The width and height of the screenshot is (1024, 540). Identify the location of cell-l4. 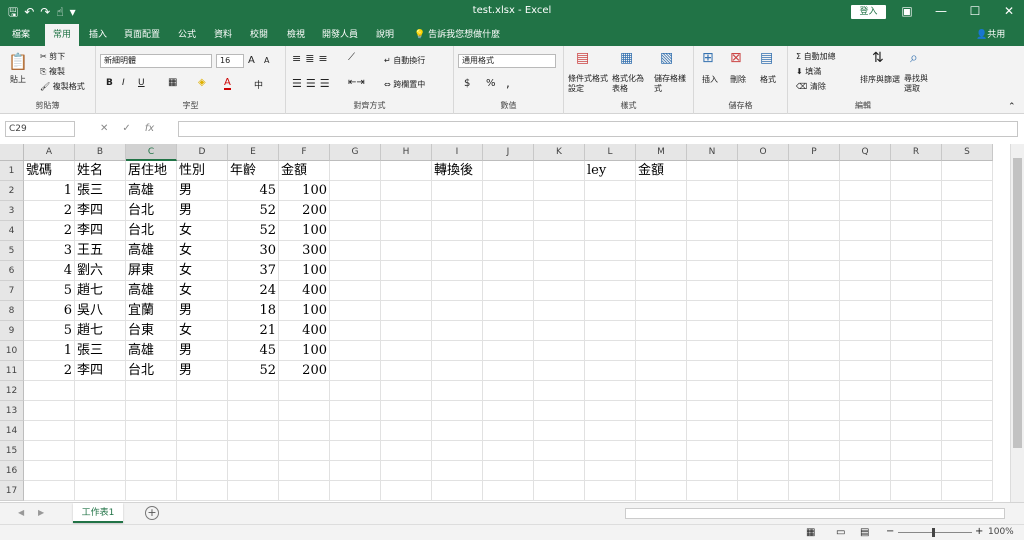
(610, 231).